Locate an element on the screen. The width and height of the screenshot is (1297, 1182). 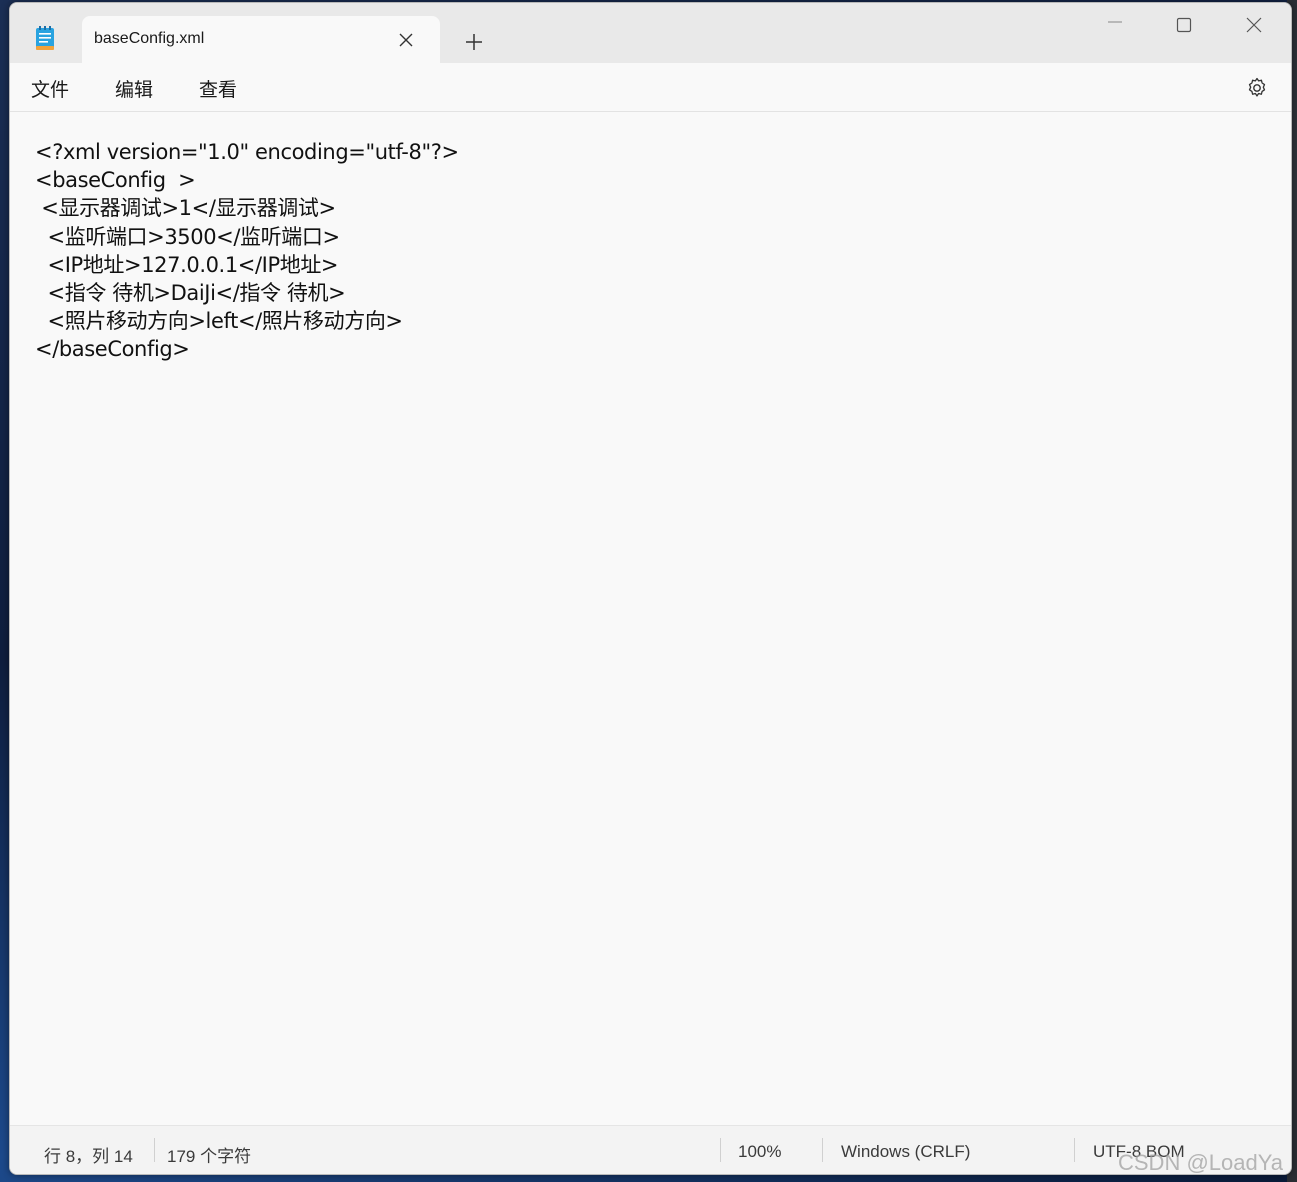
close-window-button is located at coordinates (1254, 25).